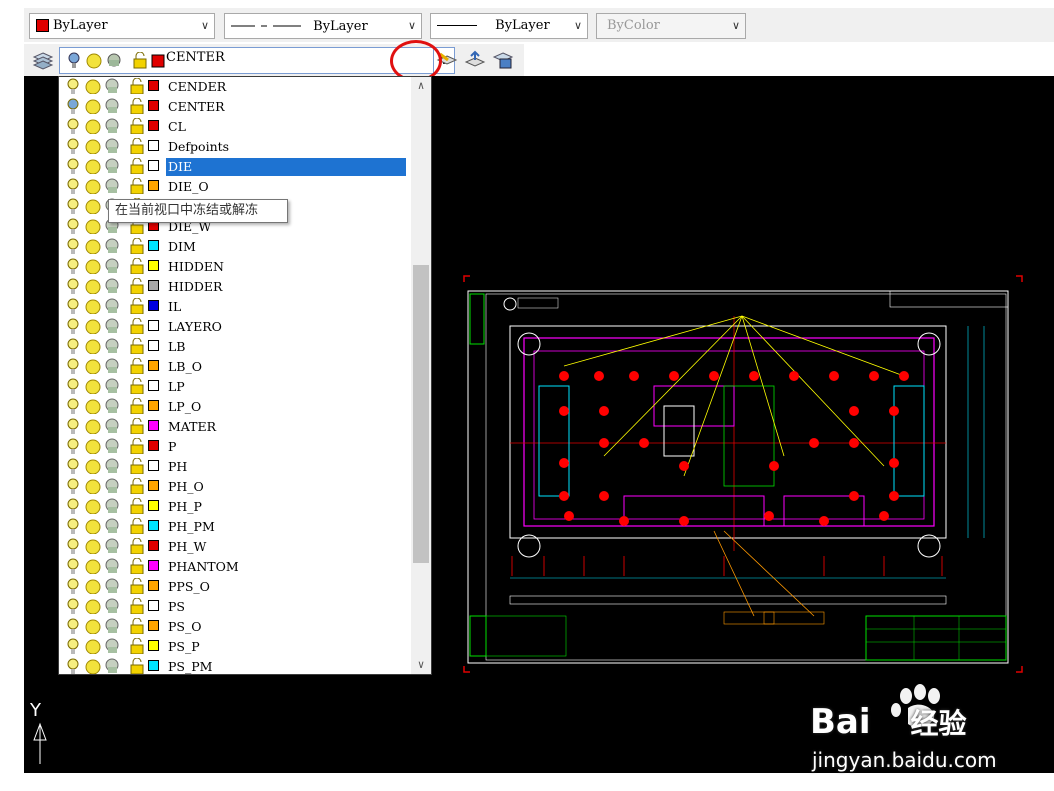  Describe the element at coordinates (421, 414) in the screenshot. I see `scrollbar-thumb` at that location.